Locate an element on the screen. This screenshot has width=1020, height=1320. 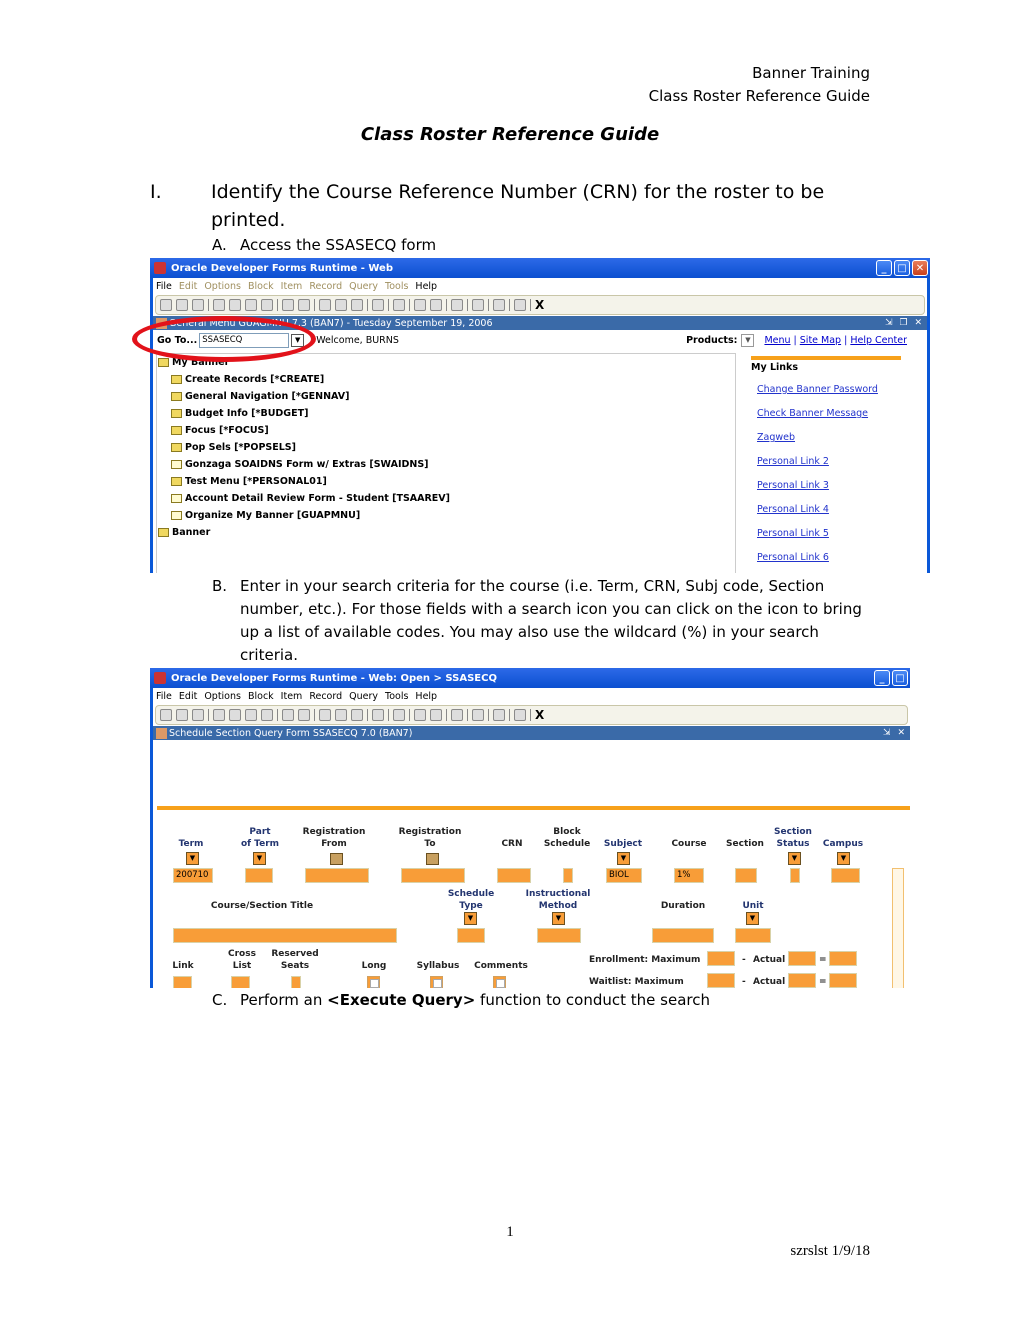
instructional-method-input is located at coordinates (559, 935).